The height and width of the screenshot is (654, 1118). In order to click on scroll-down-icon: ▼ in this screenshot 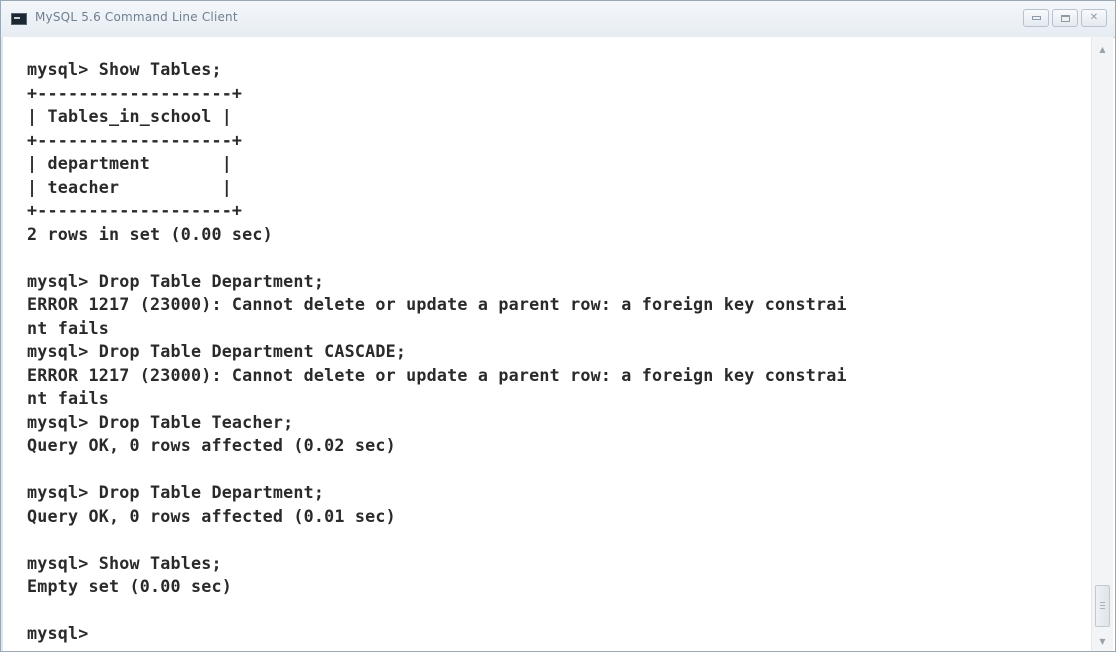, I will do `click(1102, 641)`.